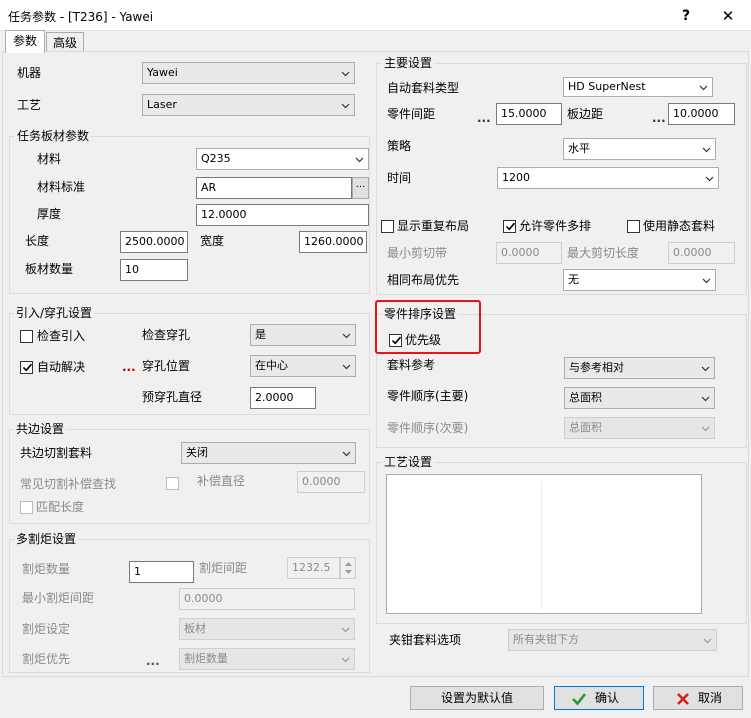  I want to click on thickness-label: 厚度, so click(49, 214).